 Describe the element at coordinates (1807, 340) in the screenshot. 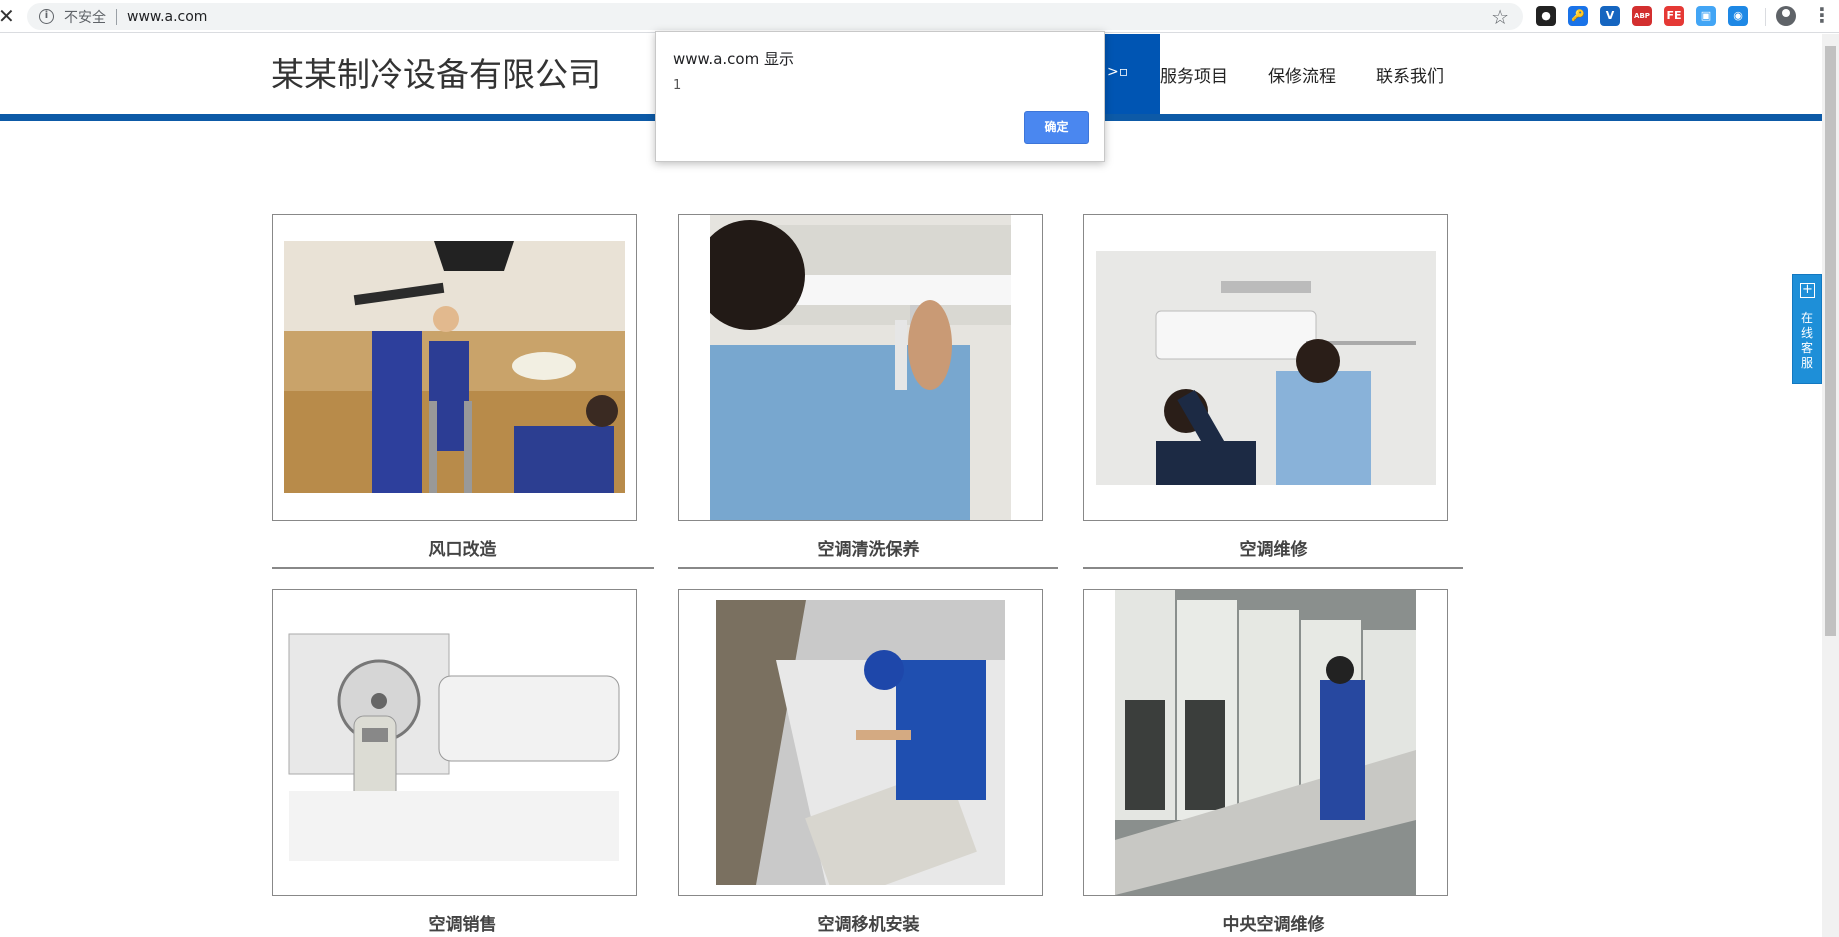

I see `online-service-label: 在线客服` at that location.